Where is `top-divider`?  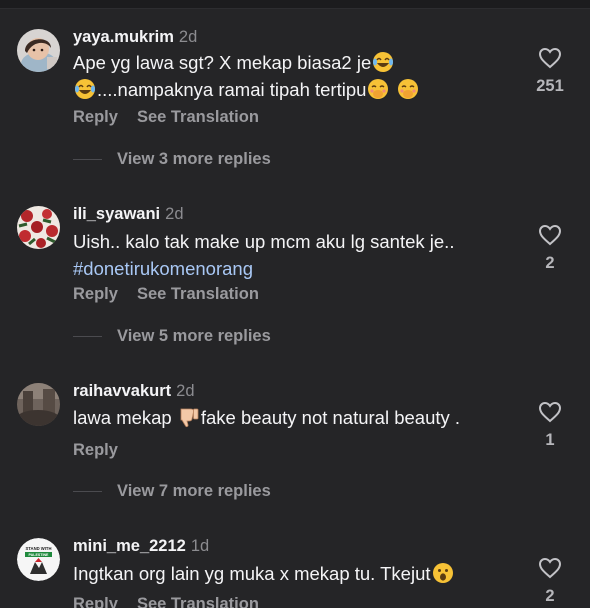
top-divider is located at coordinates (295, 4).